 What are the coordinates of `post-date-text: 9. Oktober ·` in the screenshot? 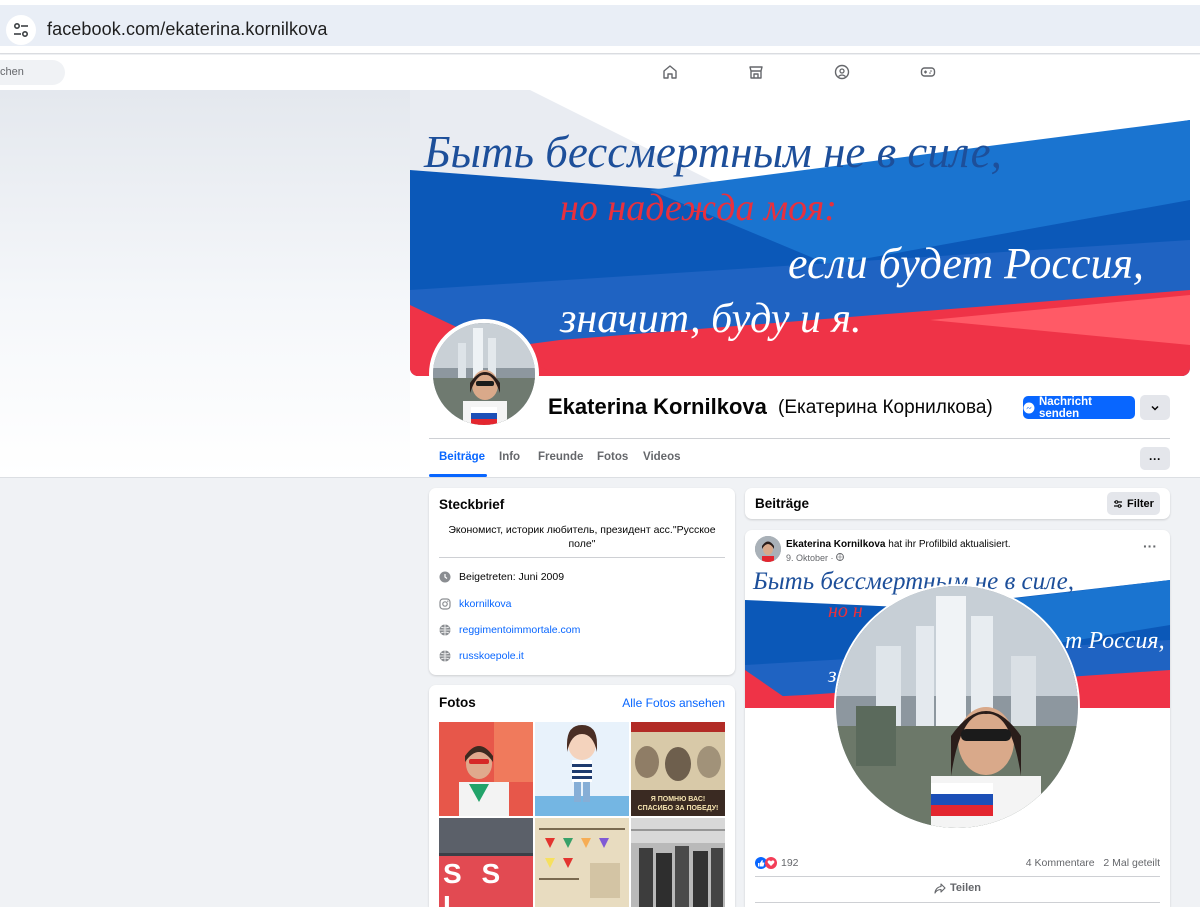 It's located at (810, 558).